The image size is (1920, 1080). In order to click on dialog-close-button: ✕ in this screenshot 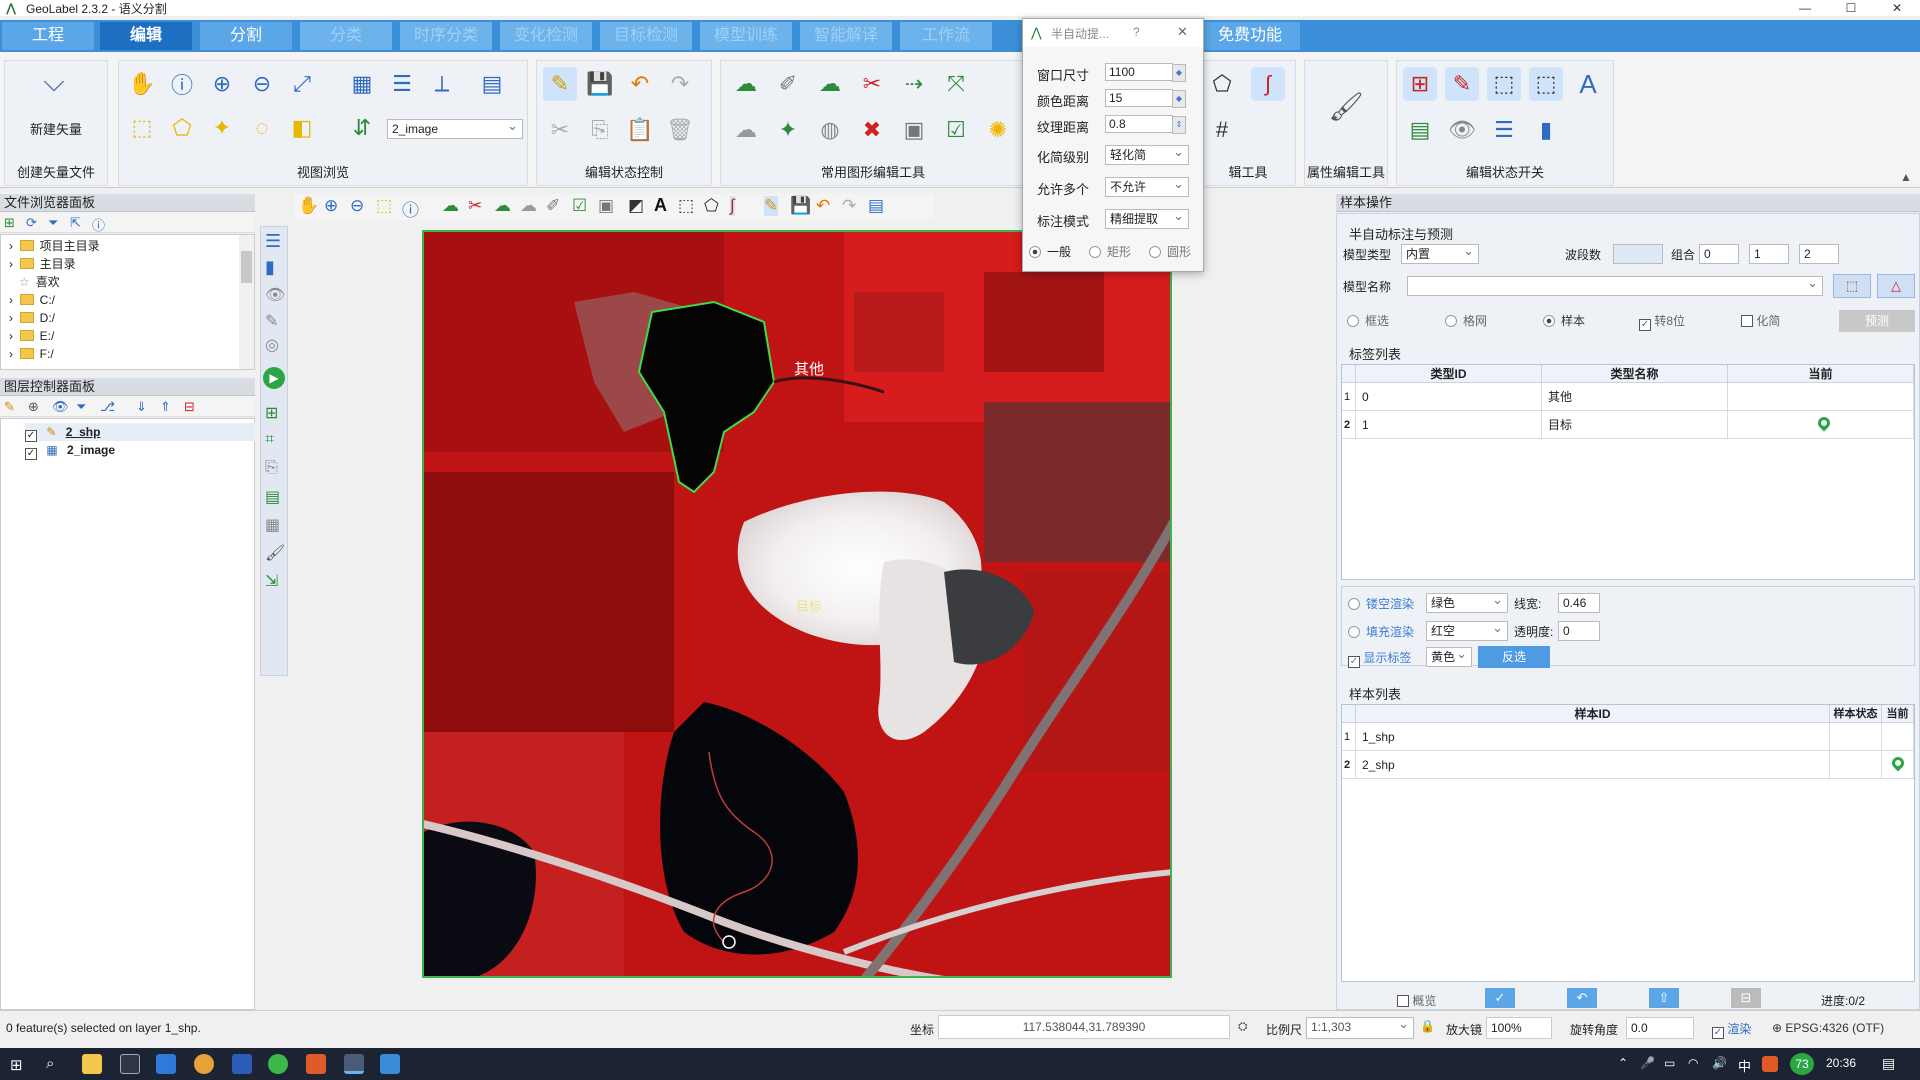, I will do `click(1182, 32)`.